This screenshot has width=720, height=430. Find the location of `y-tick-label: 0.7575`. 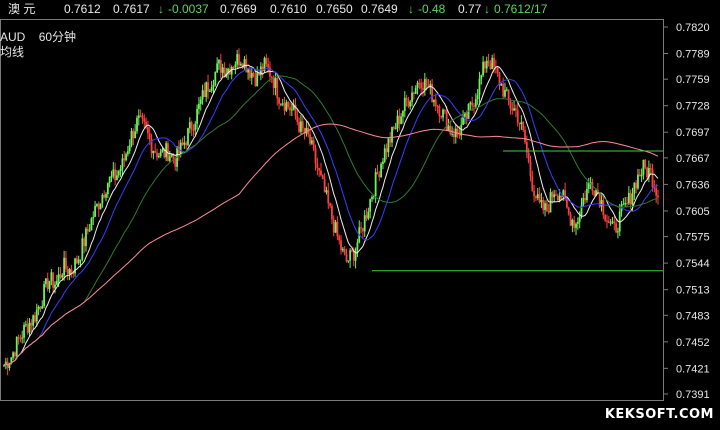

y-tick-label: 0.7575 is located at coordinates (693, 238).